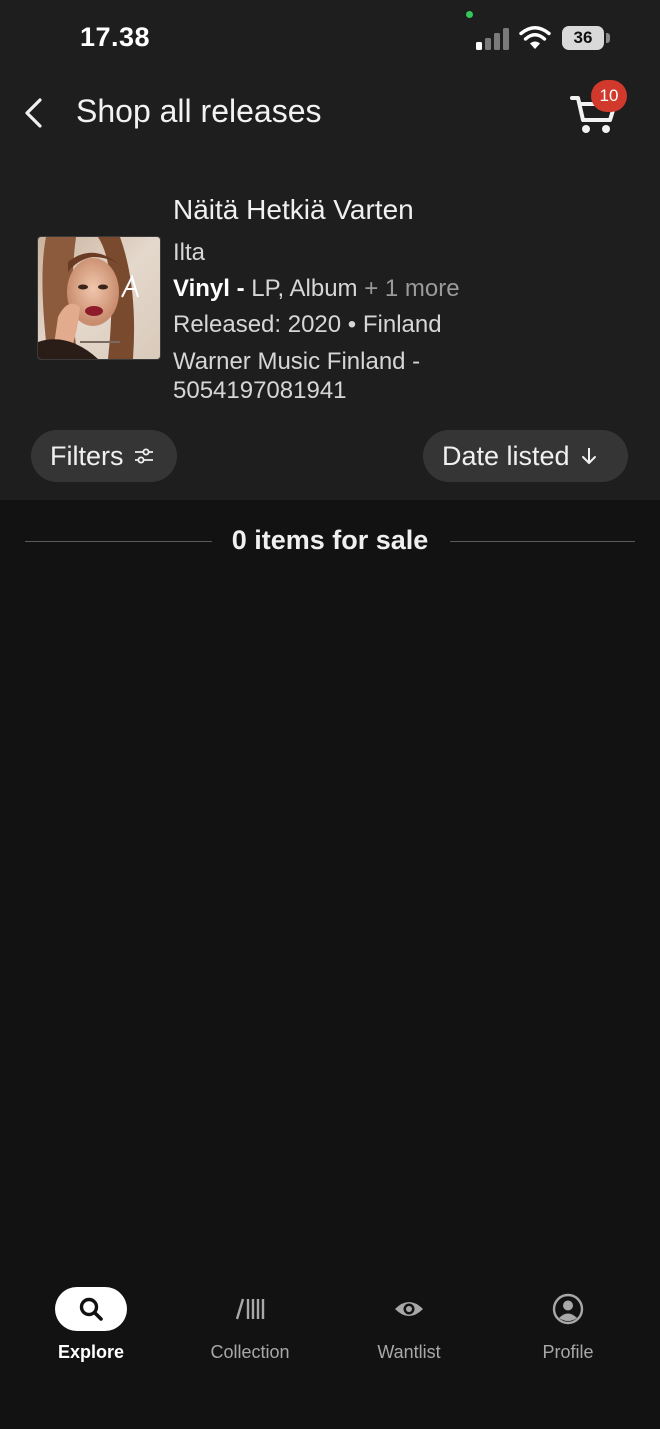 The height and width of the screenshot is (1429, 660). What do you see at coordinates (469, 14) in the screenshot?
I see `camera-indicator-dot` at bounding box center [469, 14].